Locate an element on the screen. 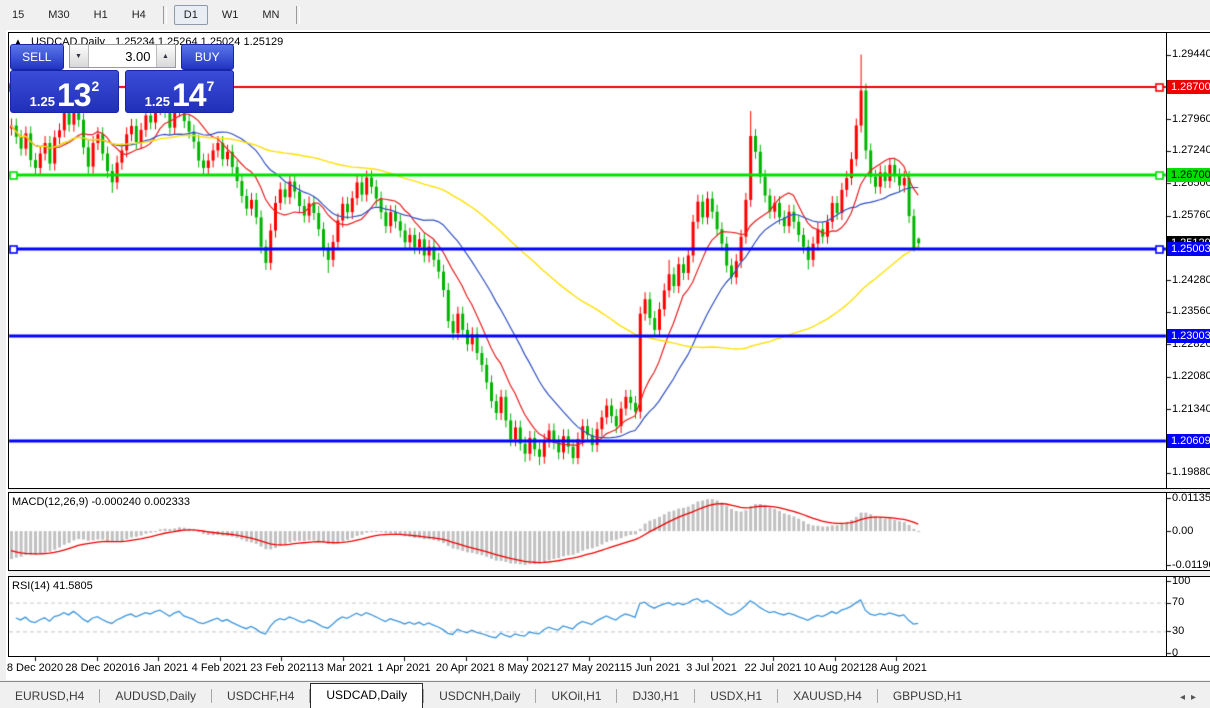  volume-stepper: ▼ 3.00 ▲ is located at coordinates (122, 56).